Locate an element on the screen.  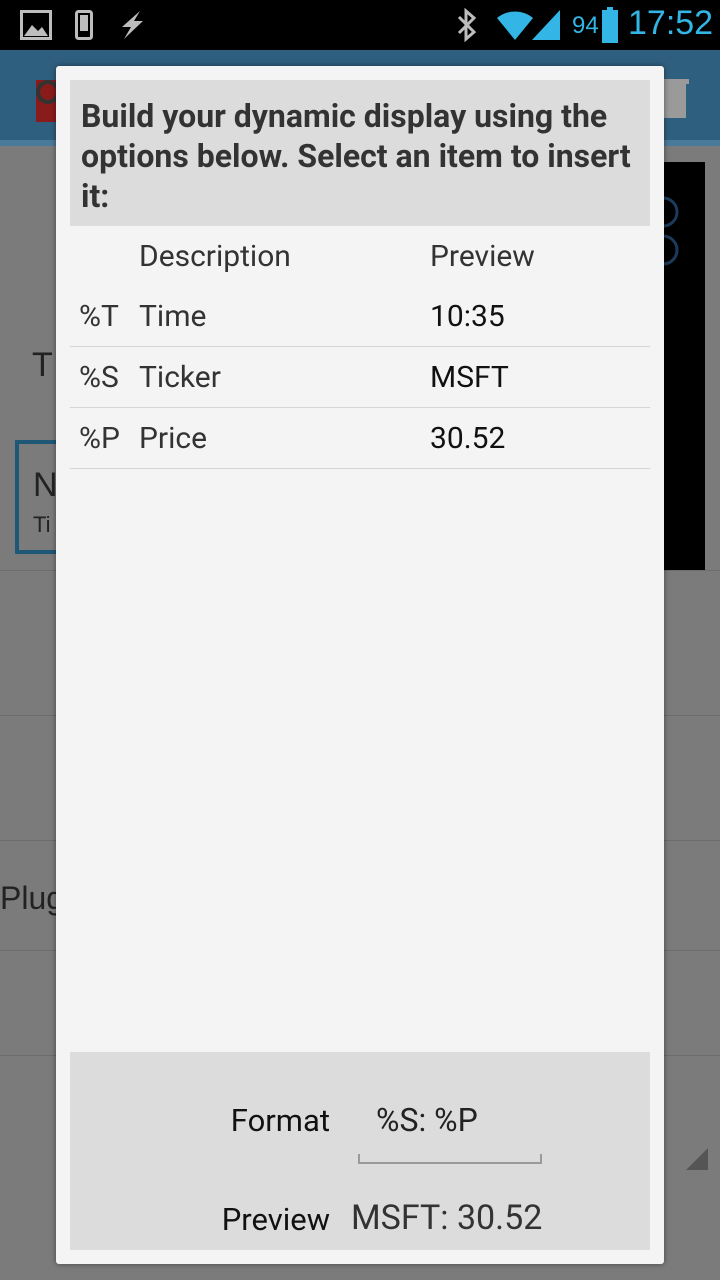
battery-percent: 94 is located at coordinates (585, 25).